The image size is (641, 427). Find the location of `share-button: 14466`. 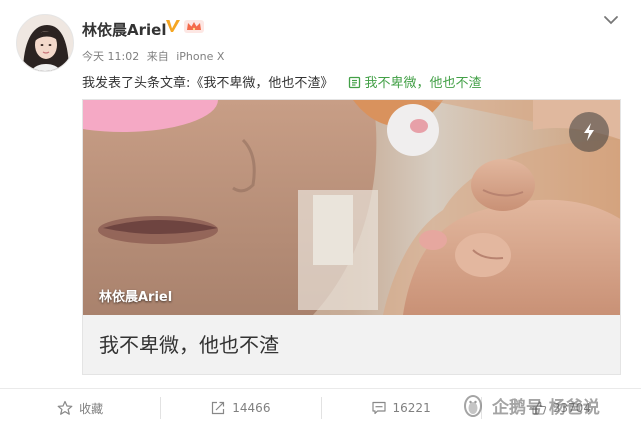

share-button: 14466 is located at coordinates (240, 408).